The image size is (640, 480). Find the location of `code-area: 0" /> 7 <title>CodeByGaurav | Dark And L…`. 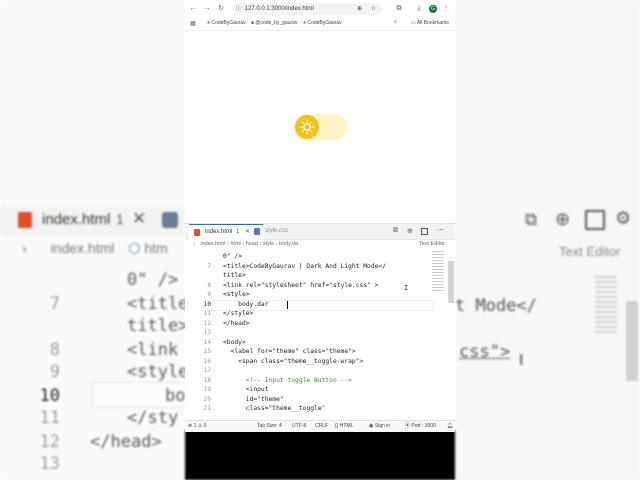

code-area: 0" /> 7 <title>CodeByGaurav | Dark And L… is located at coordinates (320, 333).